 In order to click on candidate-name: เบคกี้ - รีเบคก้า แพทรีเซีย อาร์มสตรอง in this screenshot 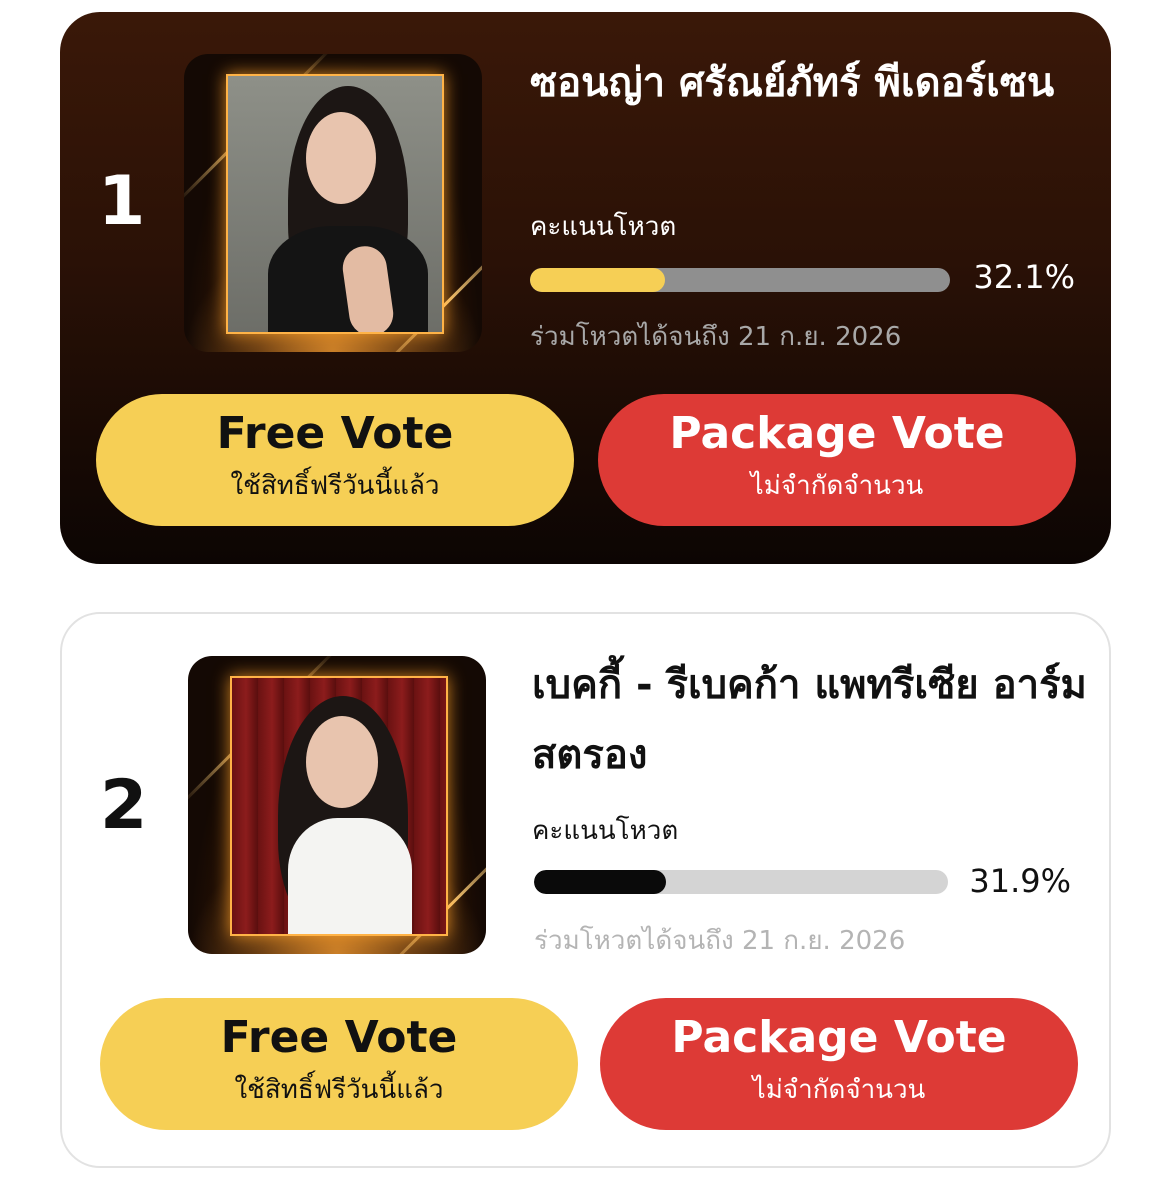, I will do `click(809, 720)`.